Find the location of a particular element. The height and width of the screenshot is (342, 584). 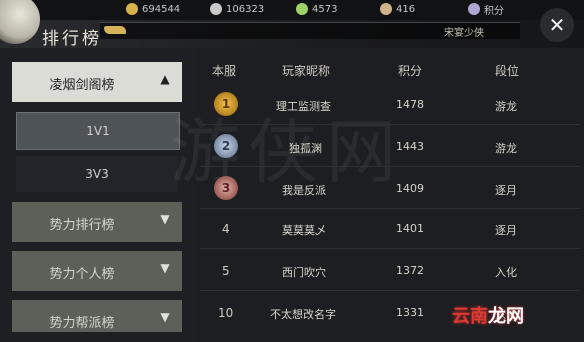

category-faction-rank: 势力排行榜 ▼ is located at coordinates (97, 222).